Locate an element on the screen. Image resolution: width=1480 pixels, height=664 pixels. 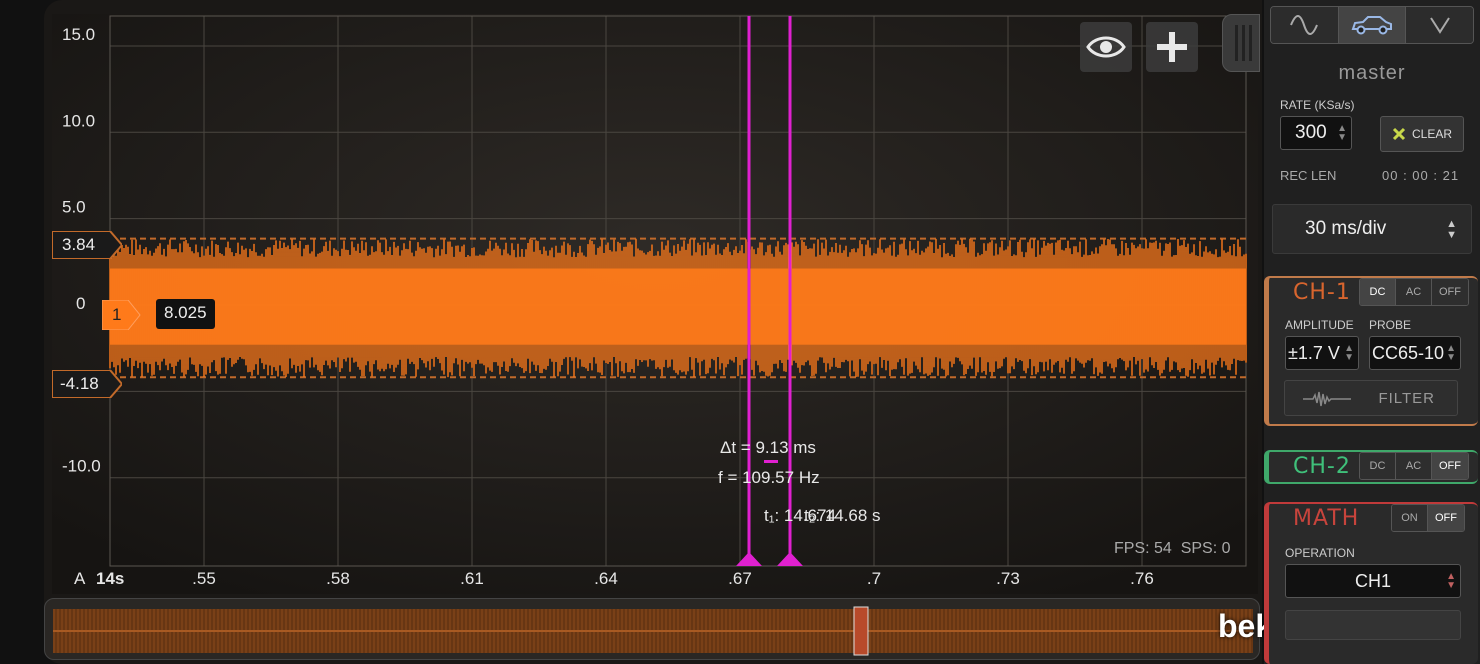
frequency-readout: f = 109.57 Hz is located at coordinates (769, 477).